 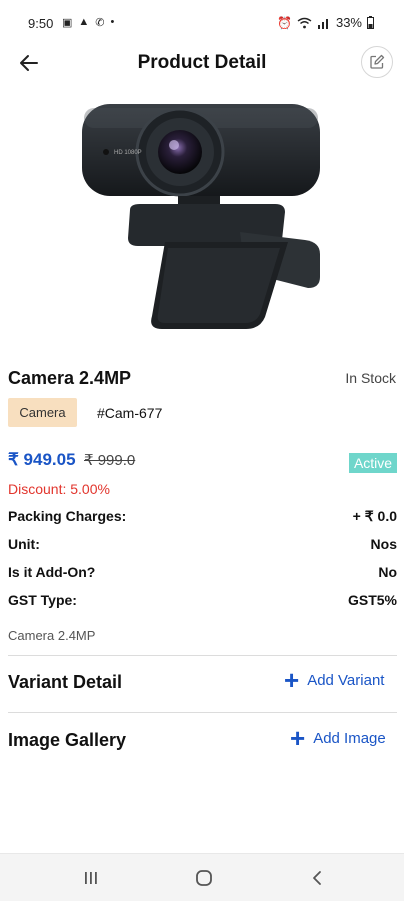 I want to click on recents-button, so click(x=91, y=878).